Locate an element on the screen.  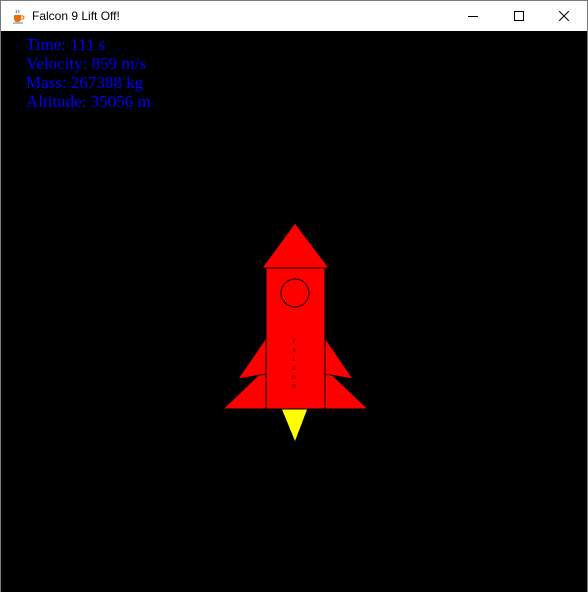
rocket-window is located at coordinates (295, 293).